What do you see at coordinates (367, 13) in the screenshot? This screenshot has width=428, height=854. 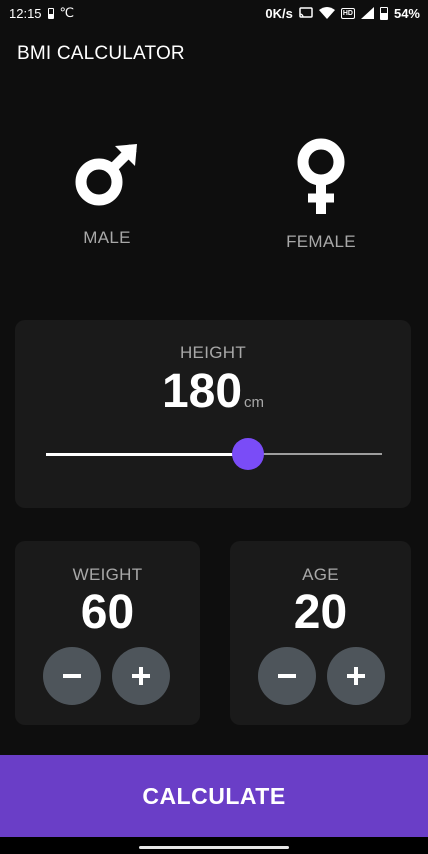 I see `signal-icon` at bounding box center [367, 13].